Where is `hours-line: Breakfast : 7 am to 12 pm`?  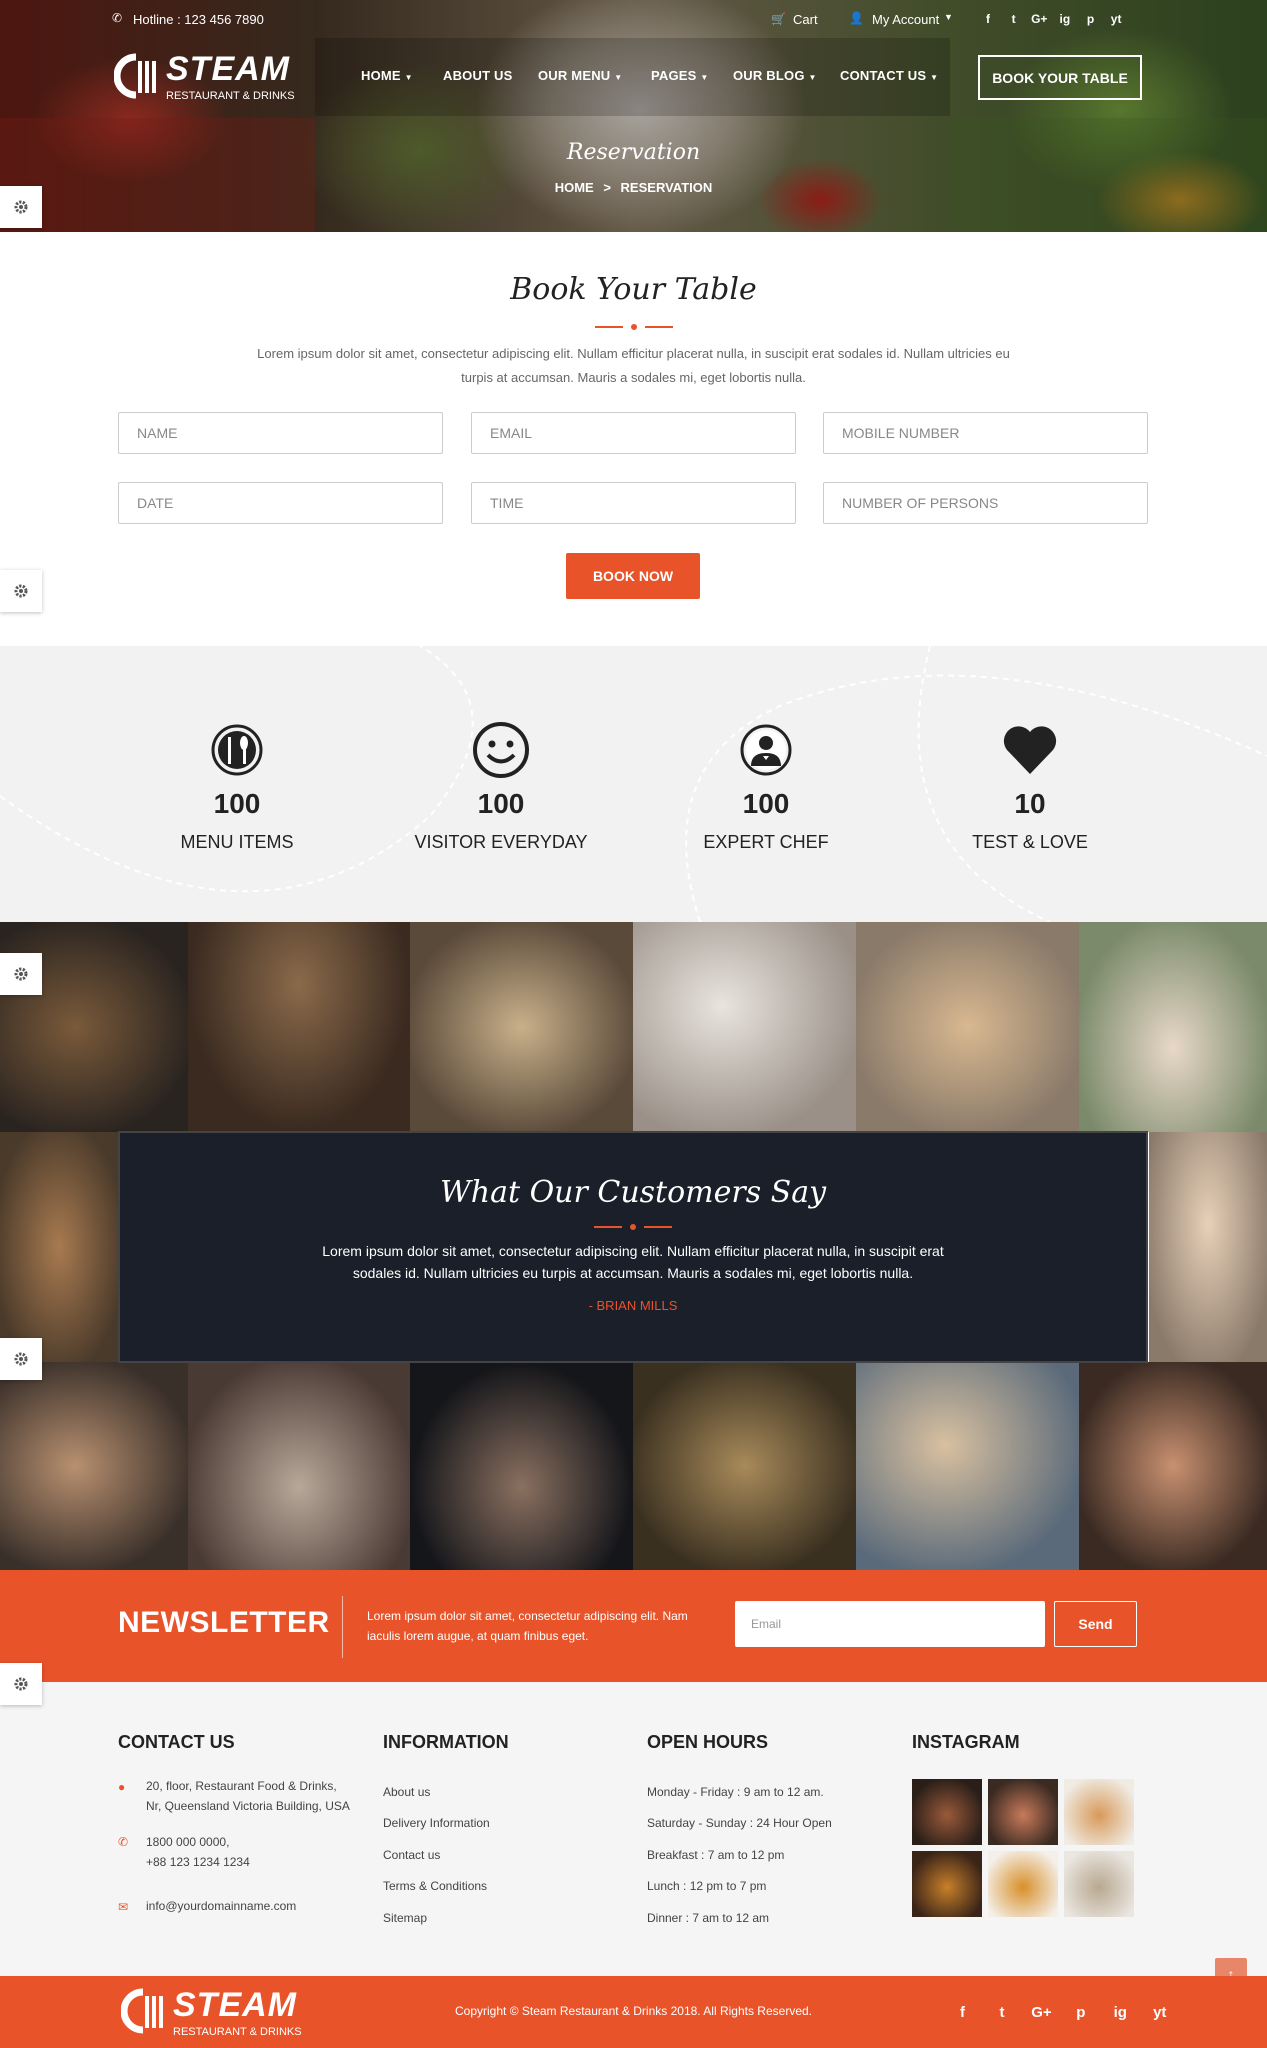 hours-line: Breakfast : 7 am to 12 pm is located at coordinates (716, 1855).